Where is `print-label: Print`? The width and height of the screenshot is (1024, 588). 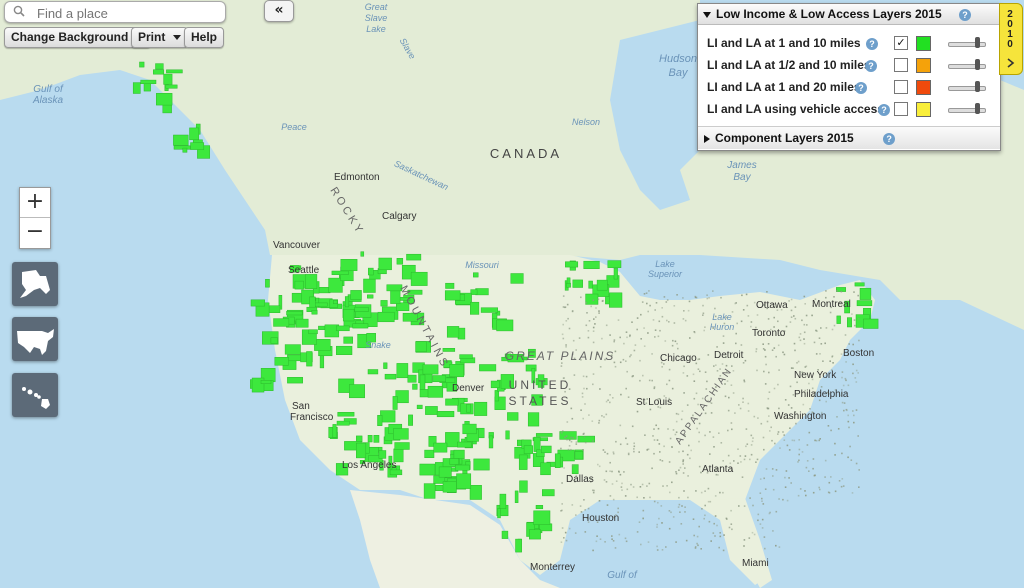
print-label: Print is located at coordinates (152, 37).